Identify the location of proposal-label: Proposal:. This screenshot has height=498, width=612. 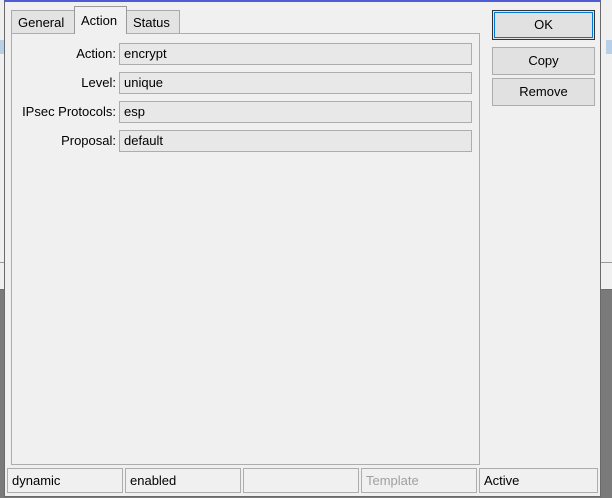
(88, 140).